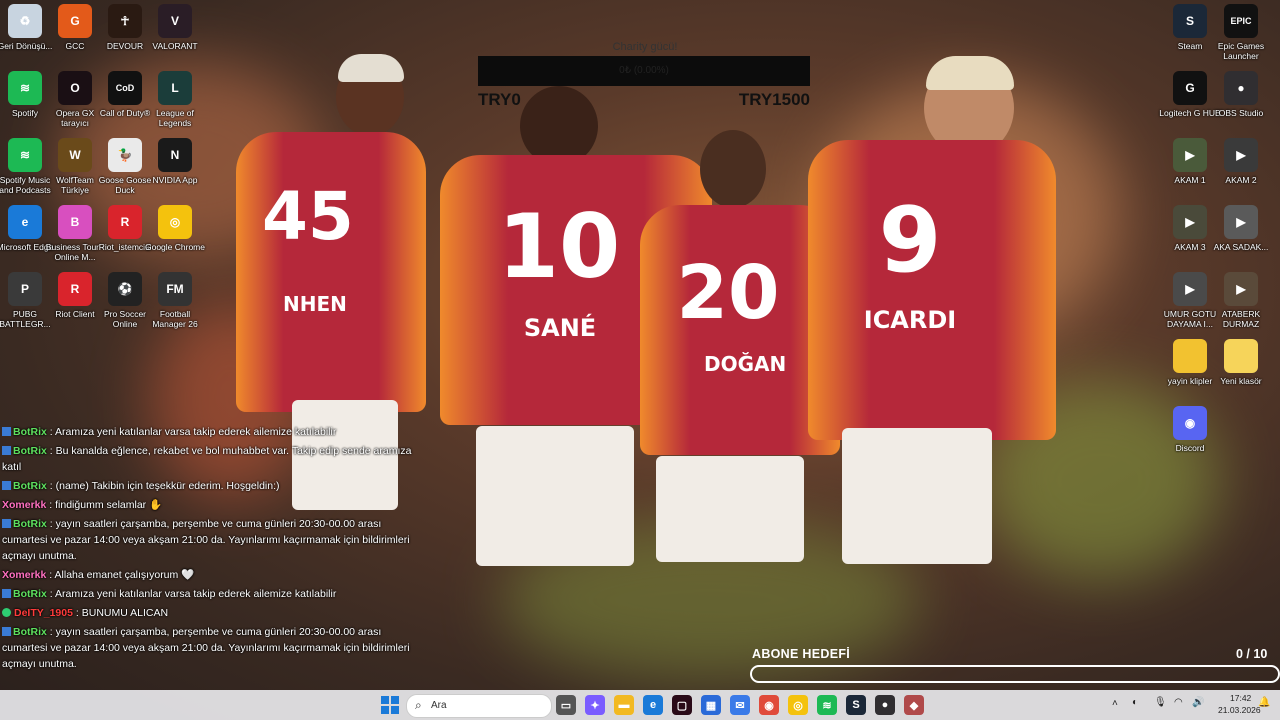 The image size is (1280, 720). Describe the element at coordinates (175, 21) in the screenshot. I see `valorant-icon: V` at that location.